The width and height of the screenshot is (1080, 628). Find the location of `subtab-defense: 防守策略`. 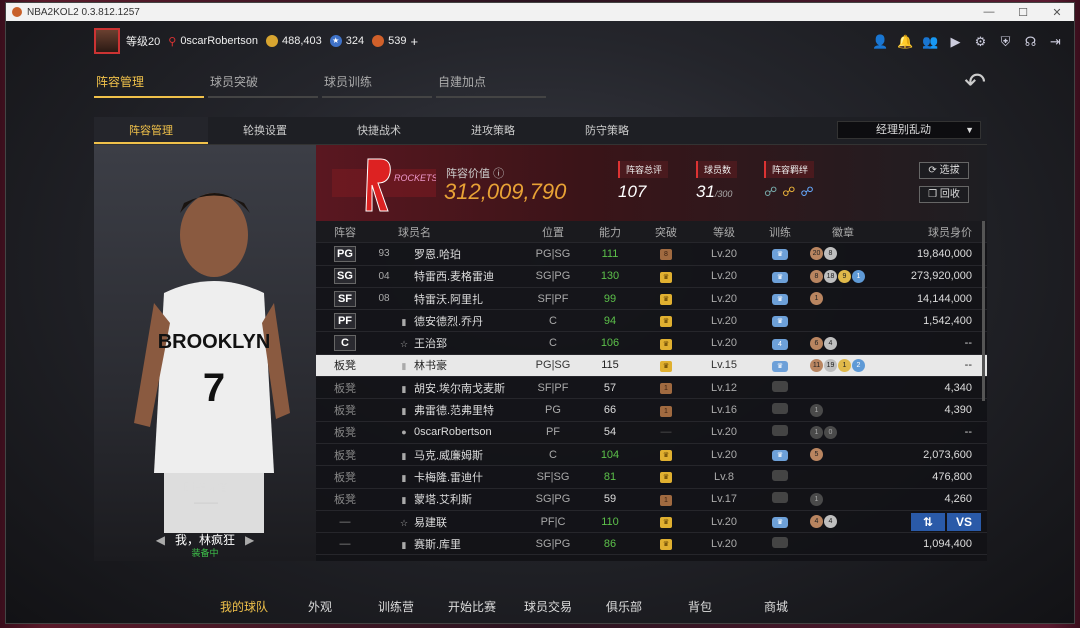

subtab-defense: 防守策略 is located at coordinates (607, 130).